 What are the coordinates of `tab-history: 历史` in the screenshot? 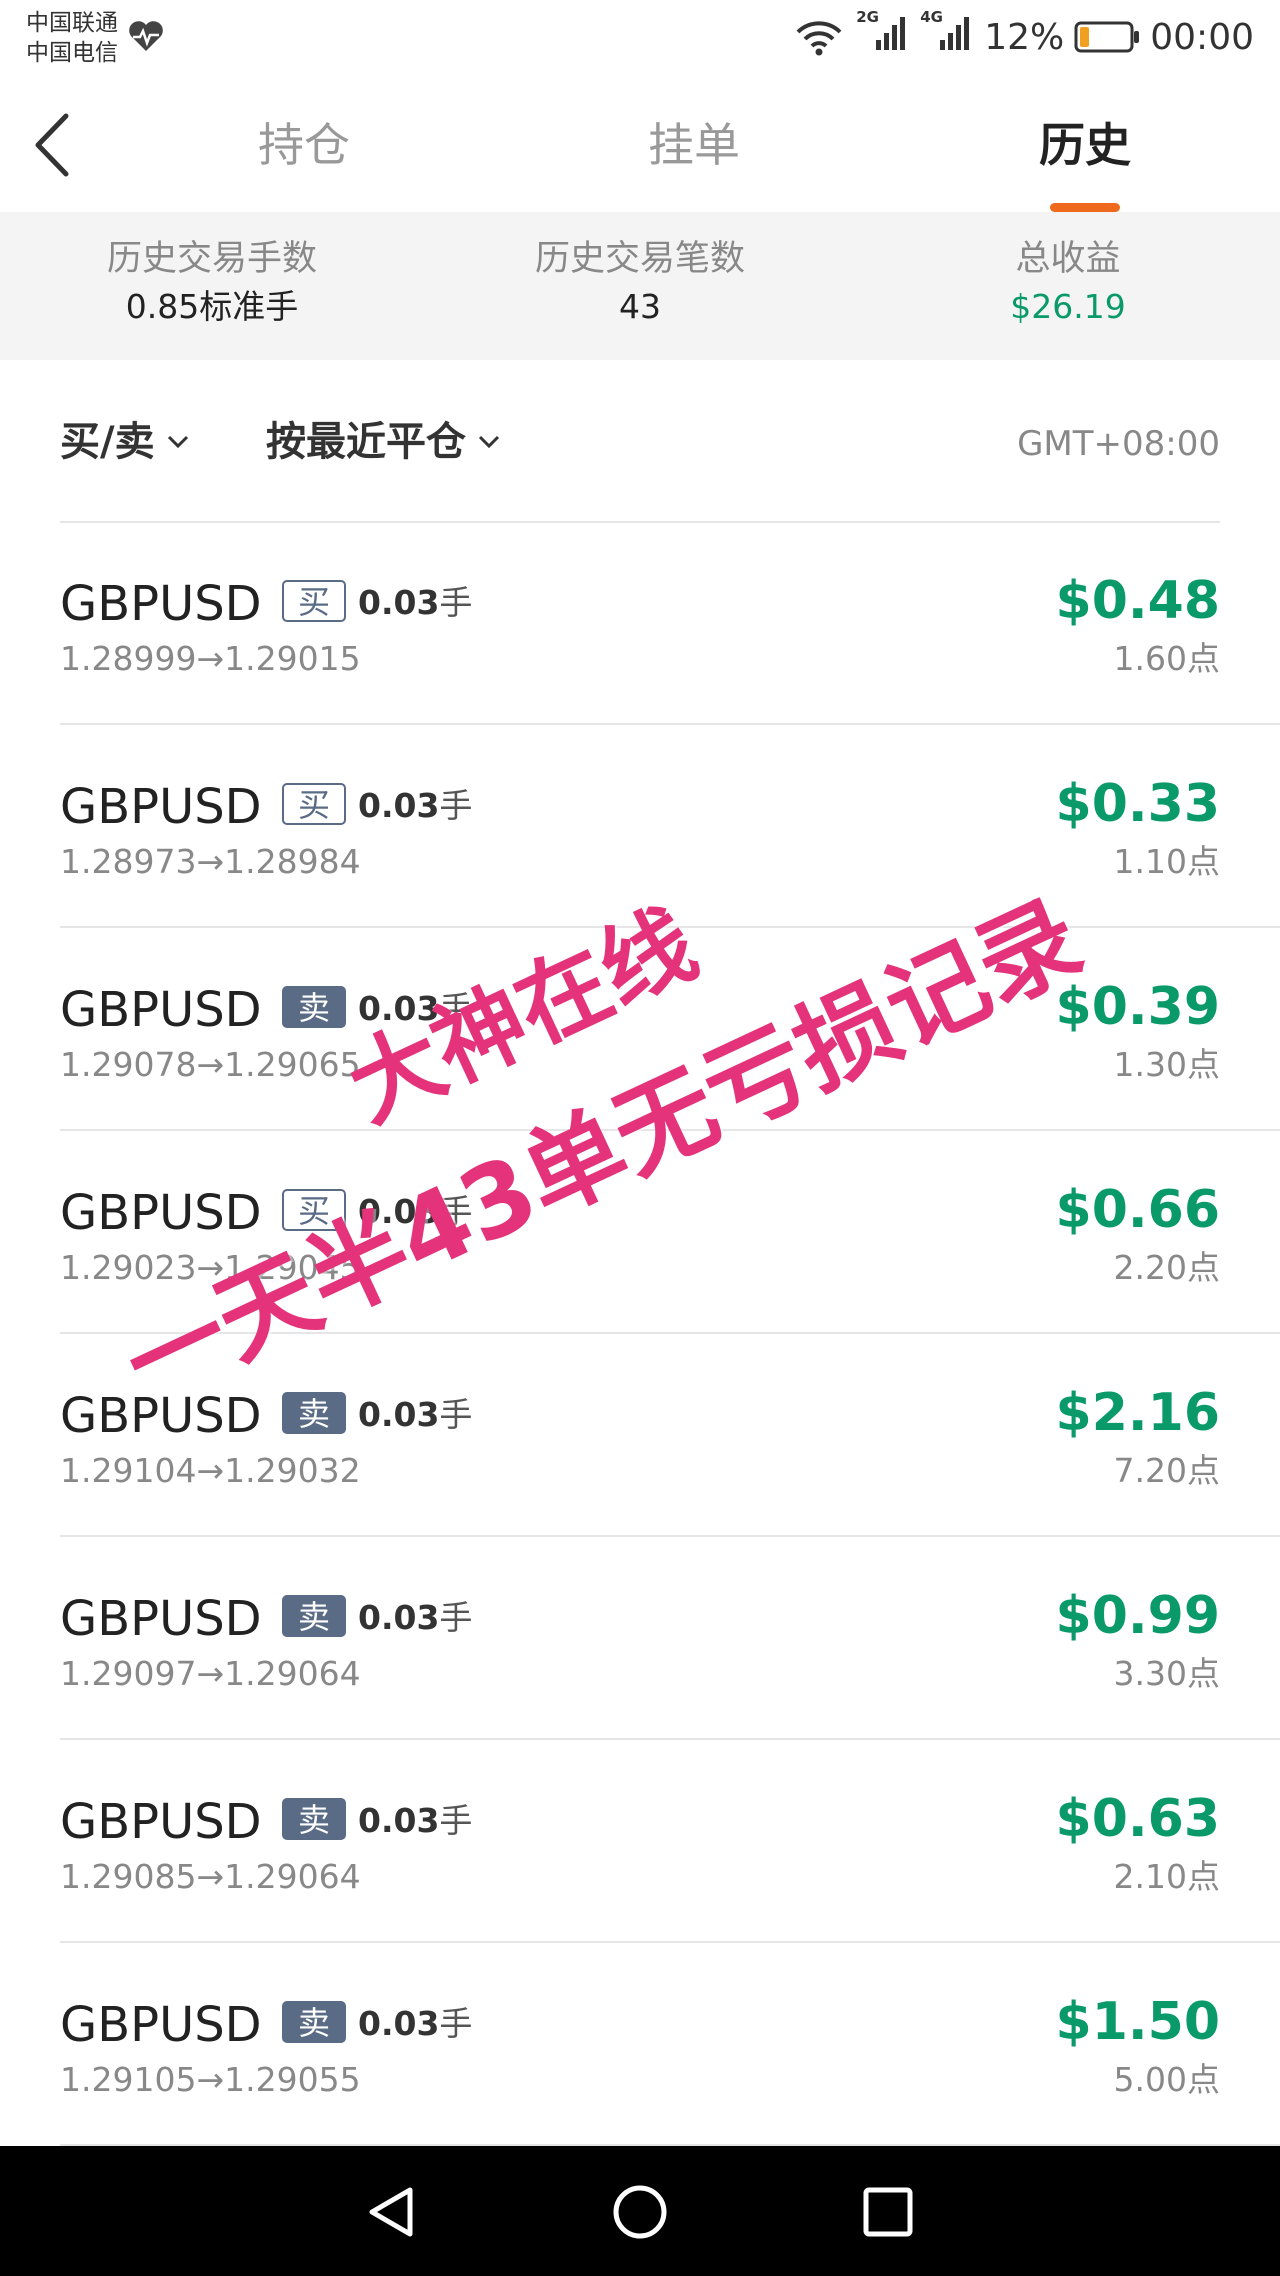 It's located at (1085, 145).